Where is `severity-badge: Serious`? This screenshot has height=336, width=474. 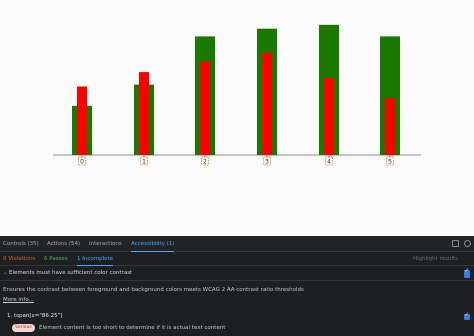 severity-badge: Serious is located at coordinates (23, 328).